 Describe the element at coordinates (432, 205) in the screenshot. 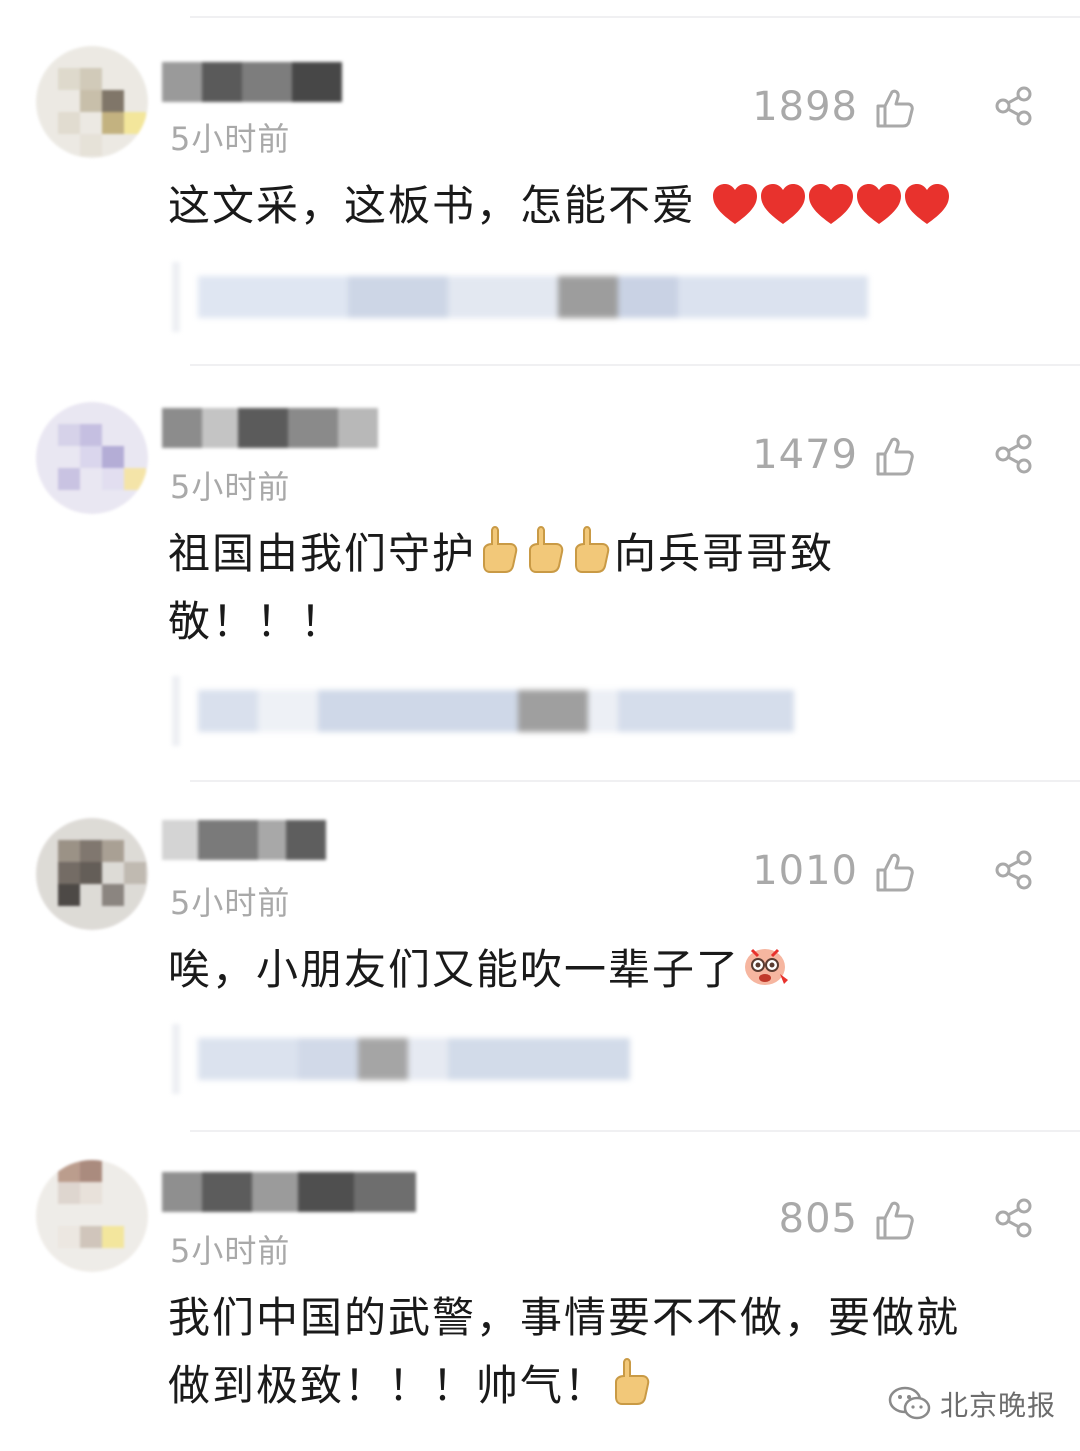

I see `comment-text-body: 这文采，这板书，怎能不爱` at that location.